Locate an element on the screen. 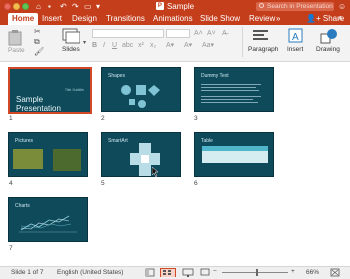  zoom-slider-knob is located at coordinates (257, 272).